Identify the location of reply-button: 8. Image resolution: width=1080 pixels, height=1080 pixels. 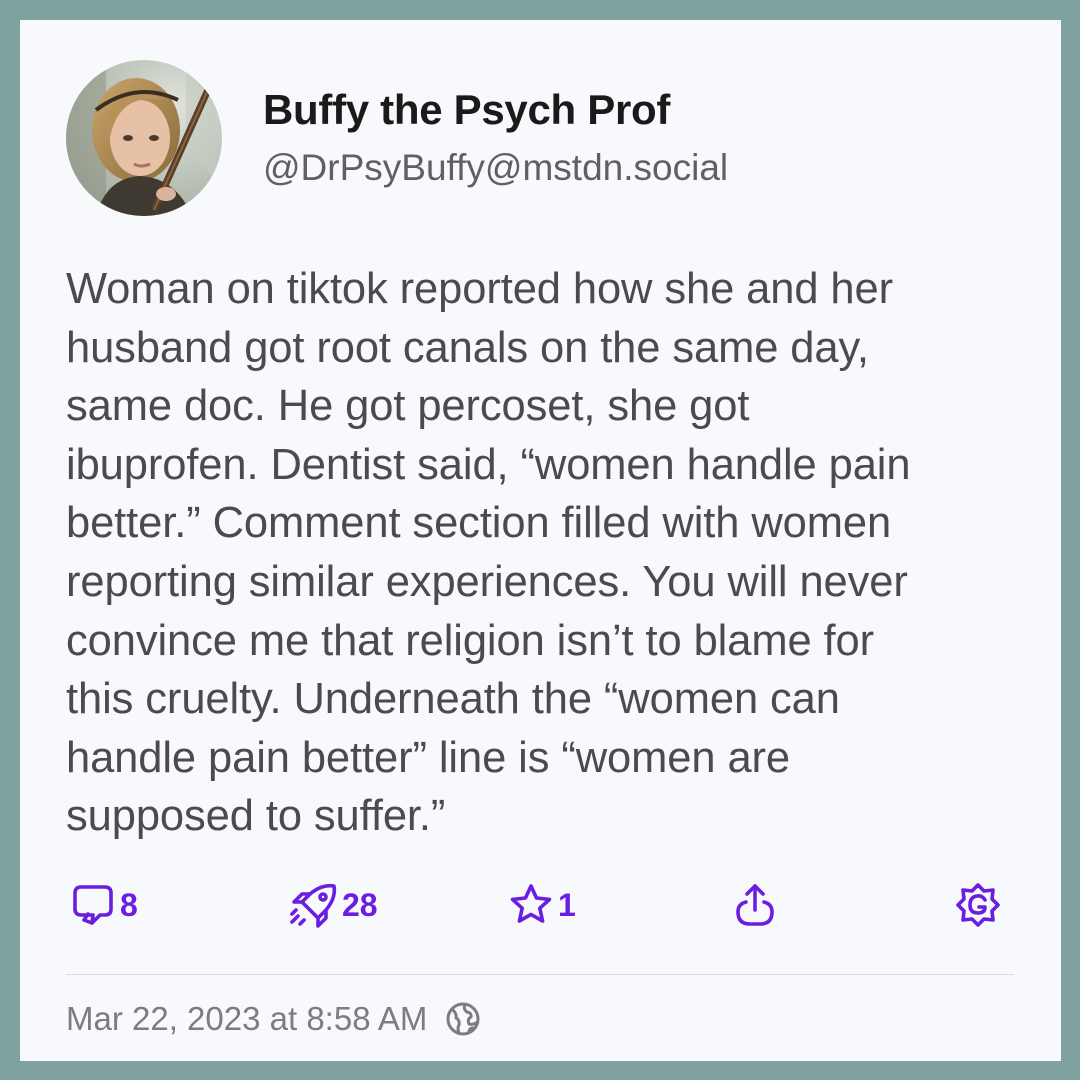
(104, 905).